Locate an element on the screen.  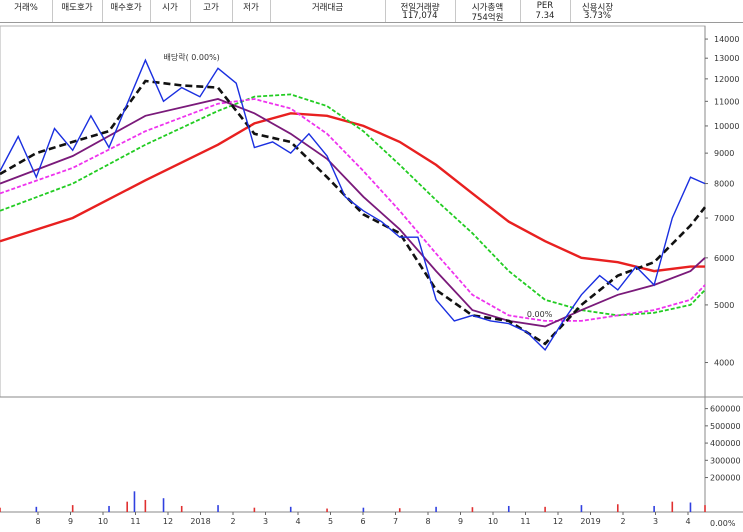
price-tick-label: 10000 is located at coordinates (726, 126).